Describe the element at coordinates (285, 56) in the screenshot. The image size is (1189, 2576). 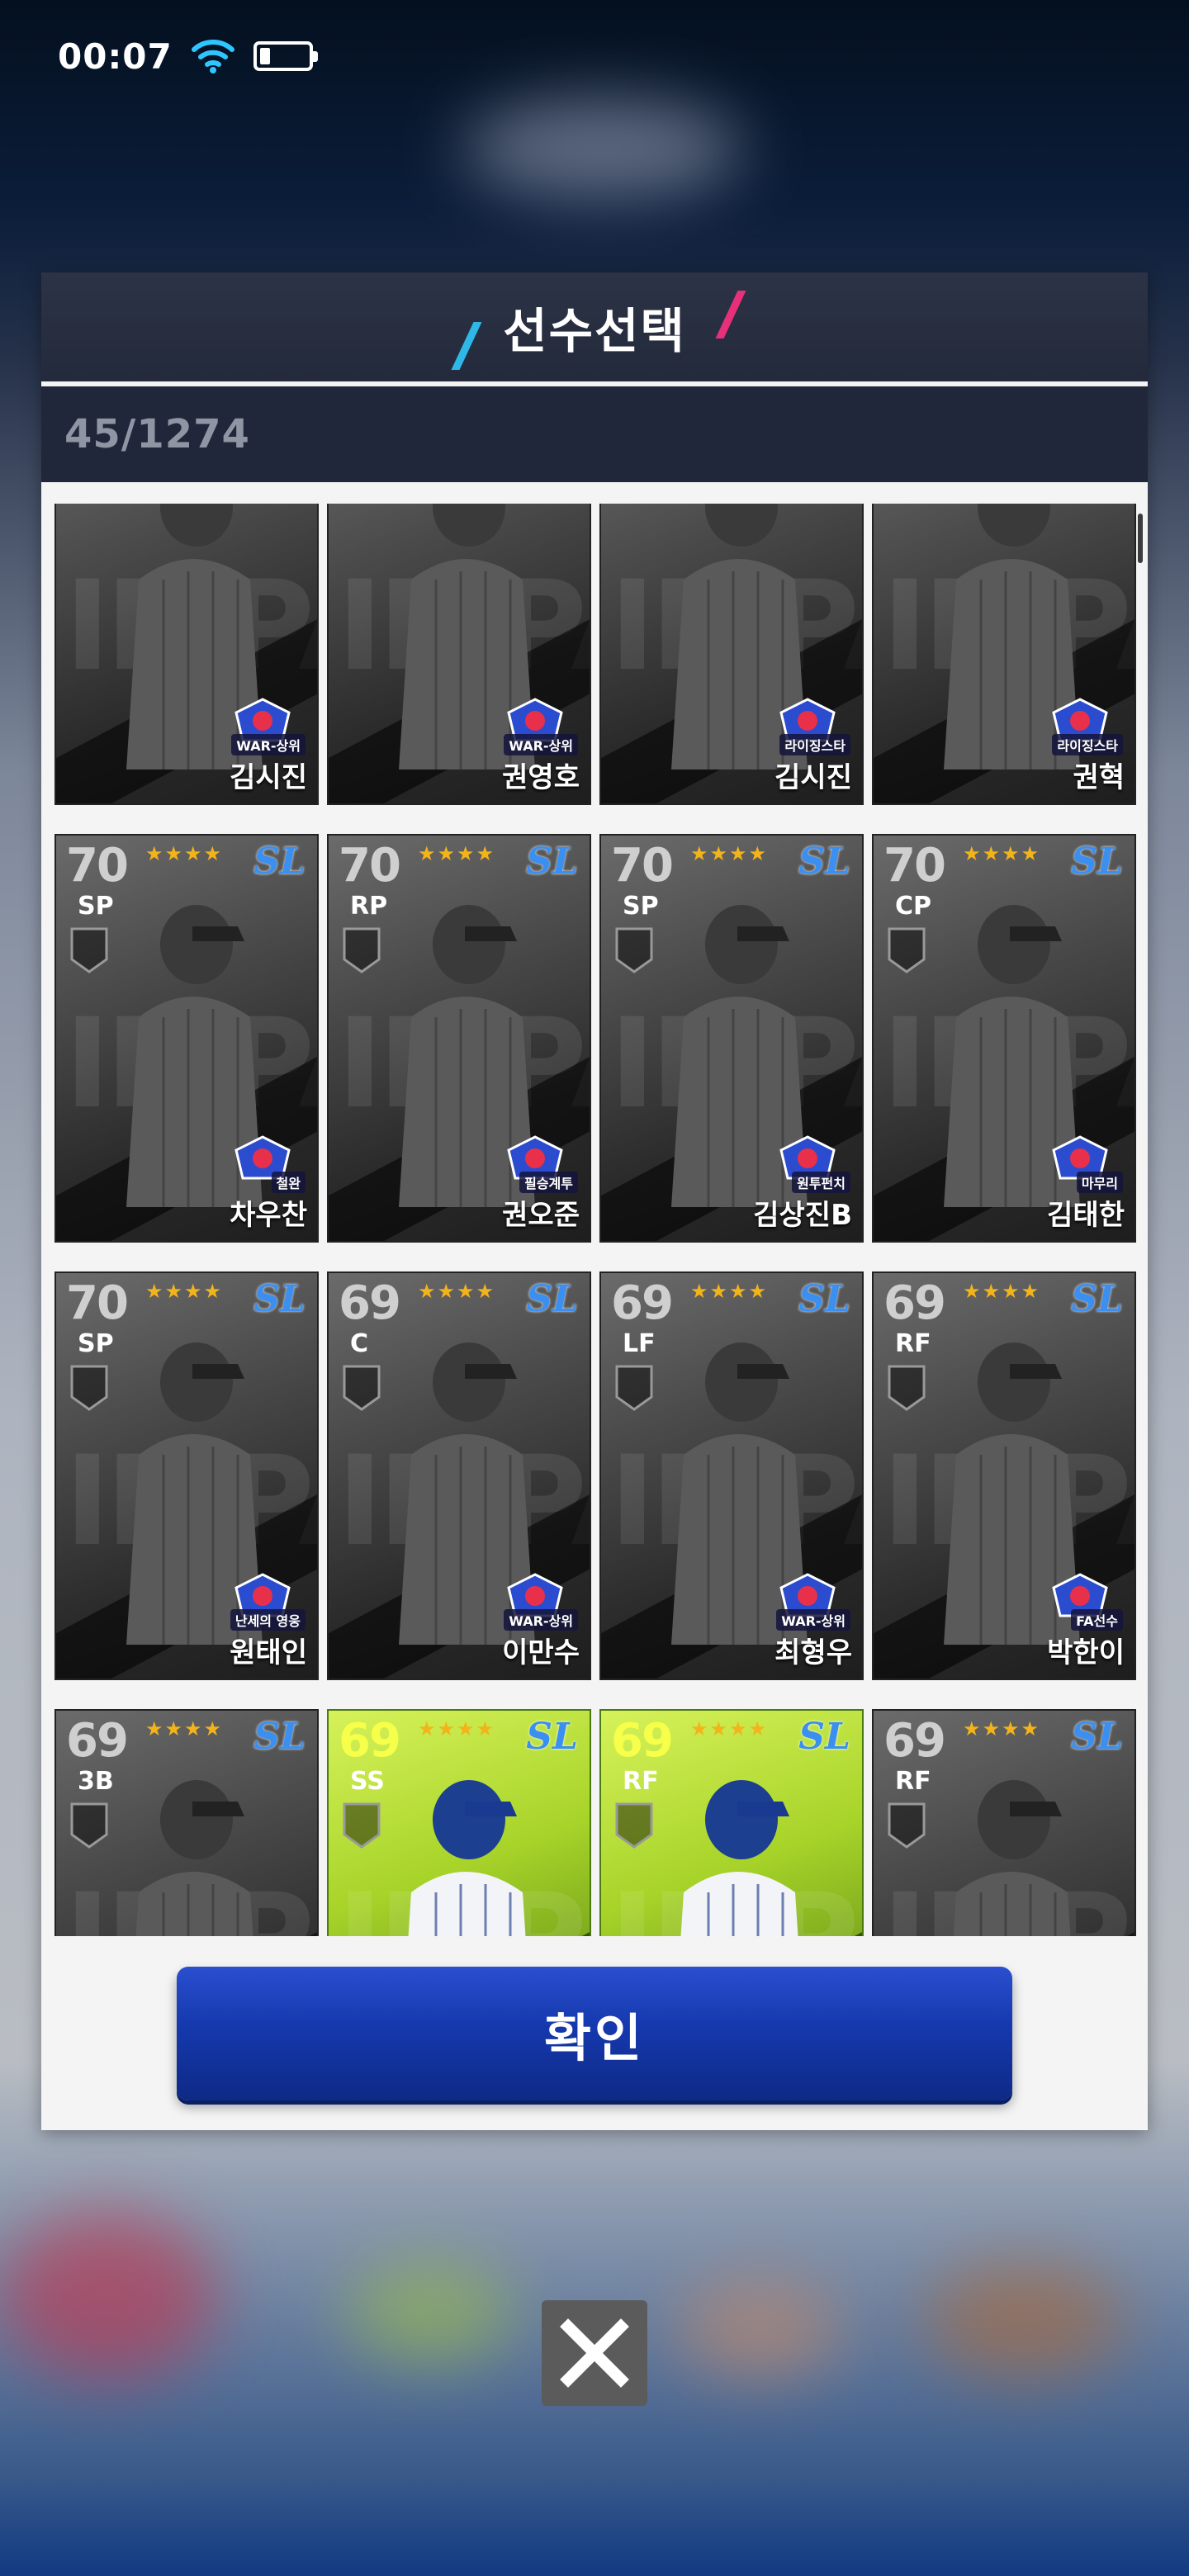
I see `battery-icon` at that location.